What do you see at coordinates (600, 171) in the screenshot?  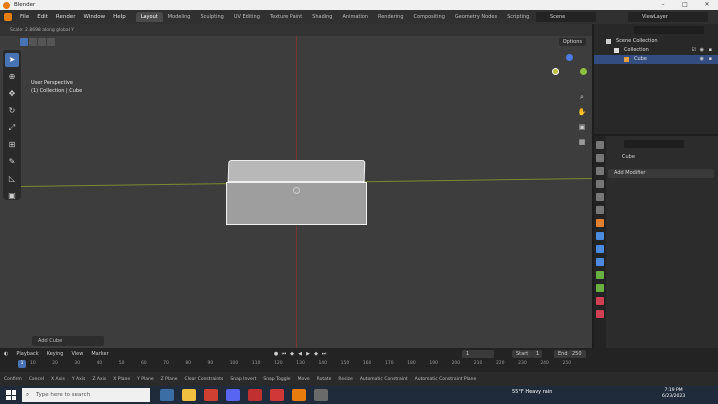 I see `output-tab-icon` at bounding box center [600, 171].